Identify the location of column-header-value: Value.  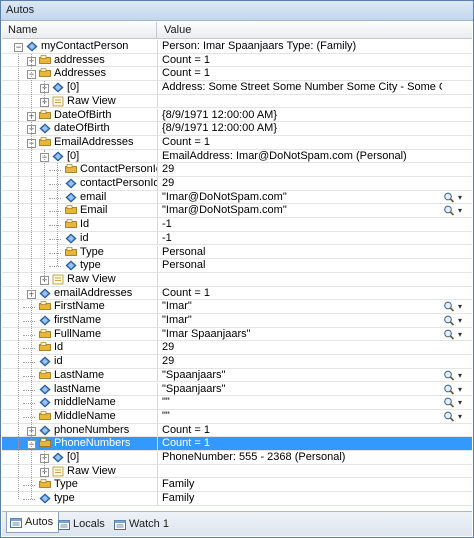
(315, 30).